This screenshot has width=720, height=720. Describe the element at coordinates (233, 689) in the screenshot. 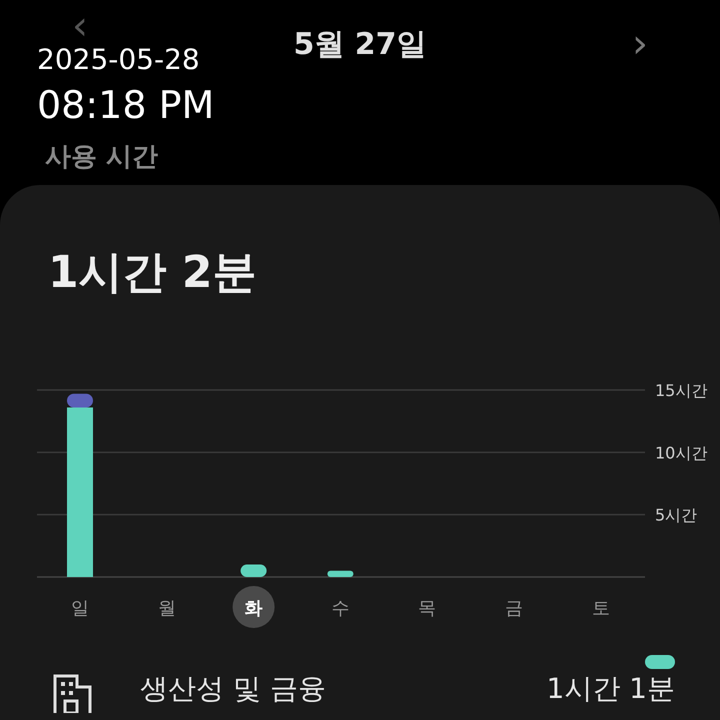

I see `category-name: 생산성 및 금융` at that location.